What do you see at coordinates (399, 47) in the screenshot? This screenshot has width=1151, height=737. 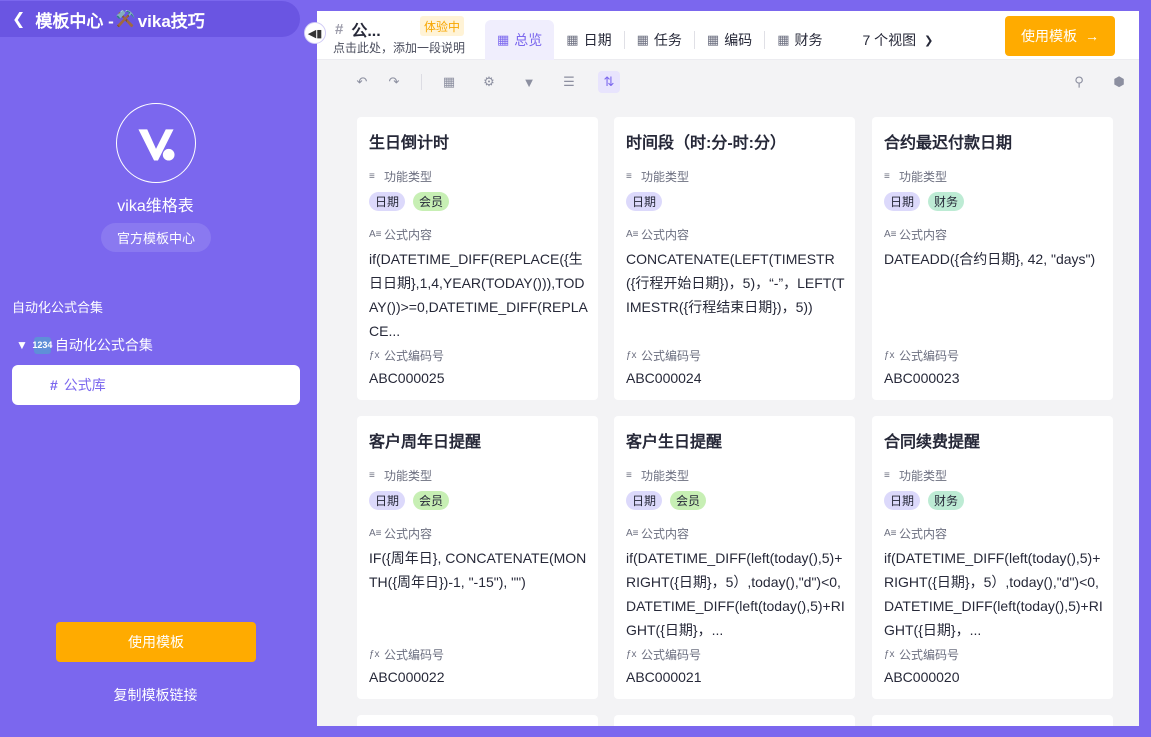 I see `datasheet-description: 点击此处，添加一段说明` at bounding box center [399, 47].